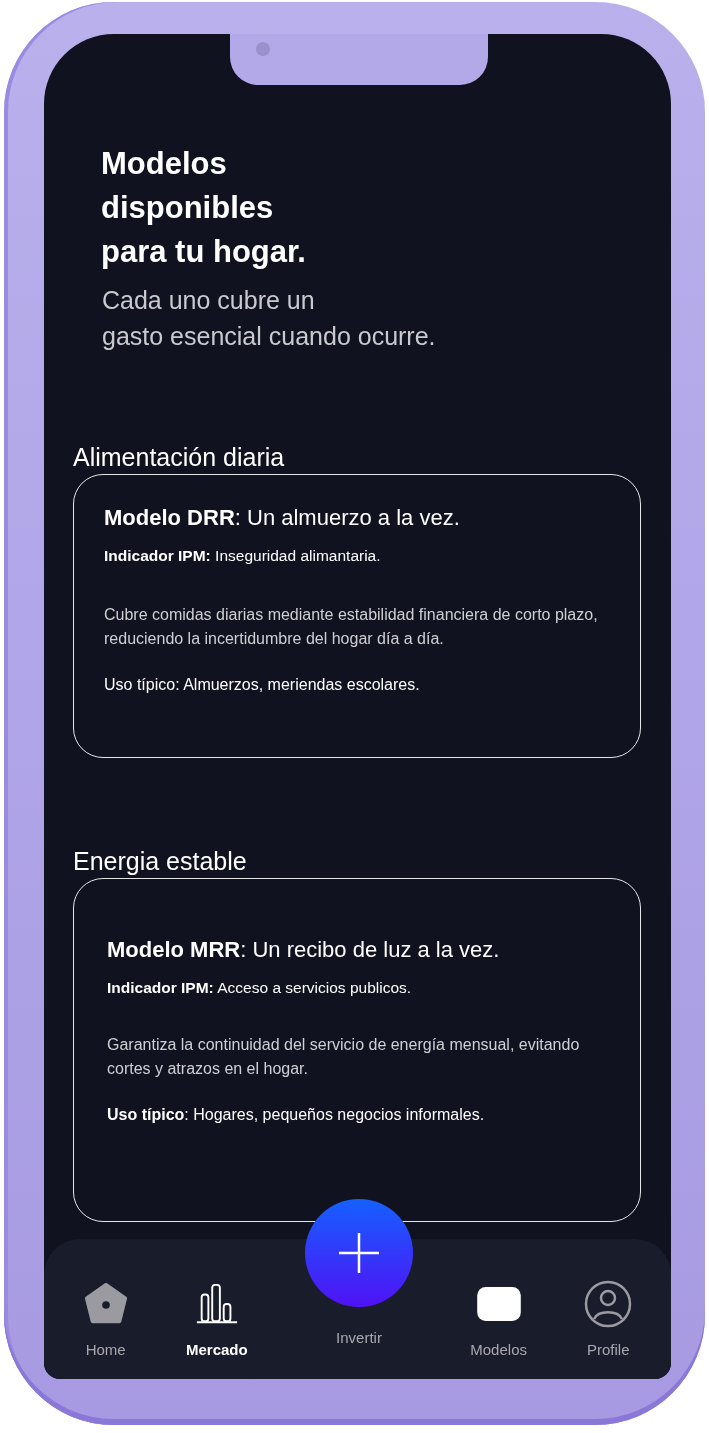 Image resolution: width=709 pixels, height=1433 pixels. I want to click on nav-tab: Home, so click(105, 1349).